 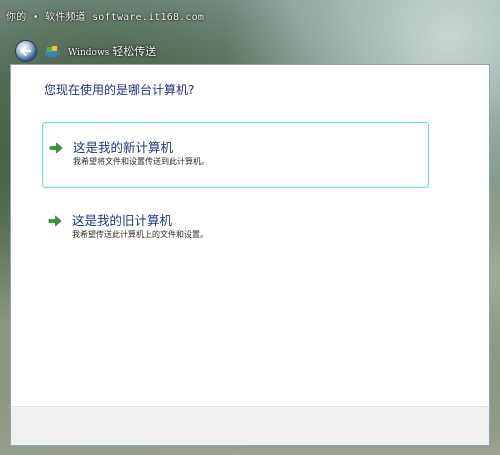 I want to click on option-new-computer-description: 我希望将文件和设置传送到此计算机。, so click(x=141, y=161).